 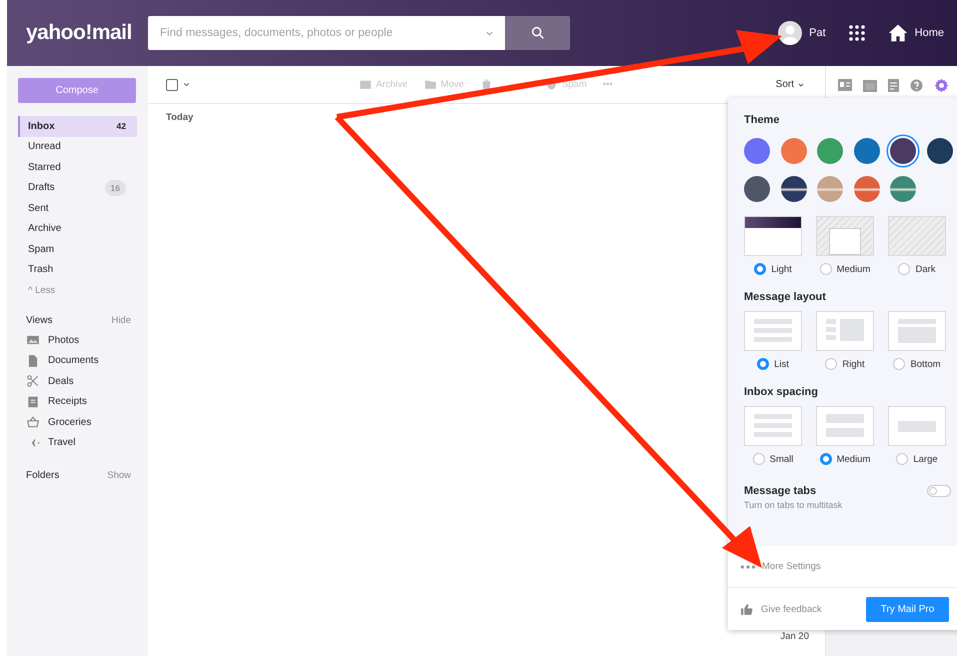 I want to click on toggle-description: Turn on tabs to multitask, so click(x=794, y=505).